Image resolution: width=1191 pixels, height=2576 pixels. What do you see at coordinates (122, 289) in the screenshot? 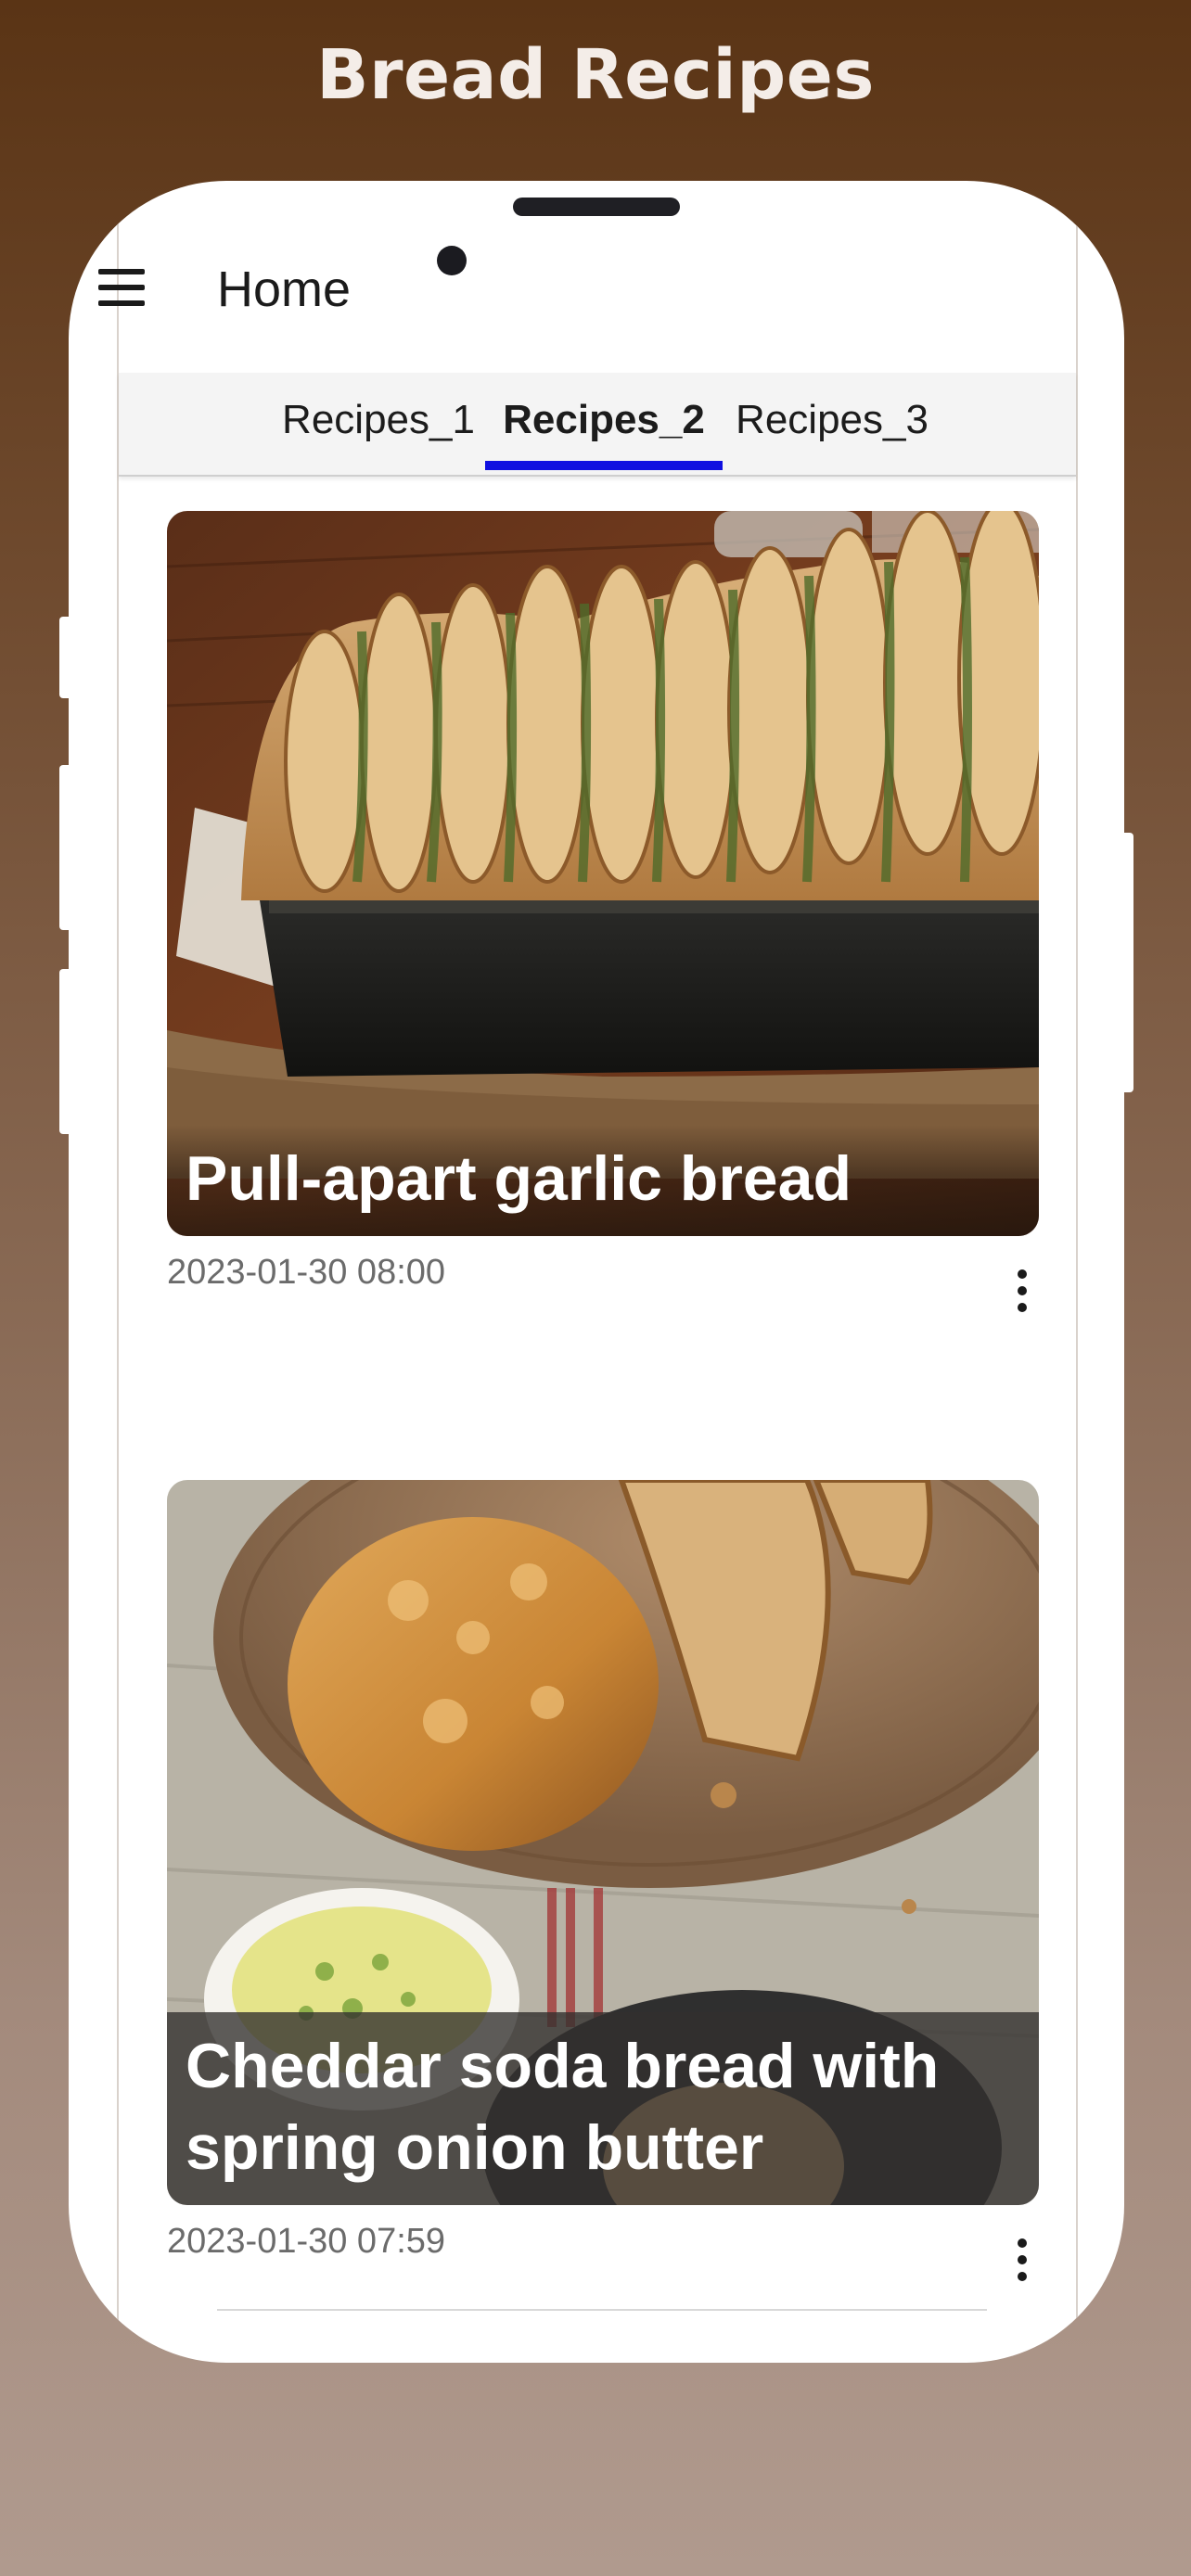
I see `hamburger-menu-icon` at bounding box center [122, 289].